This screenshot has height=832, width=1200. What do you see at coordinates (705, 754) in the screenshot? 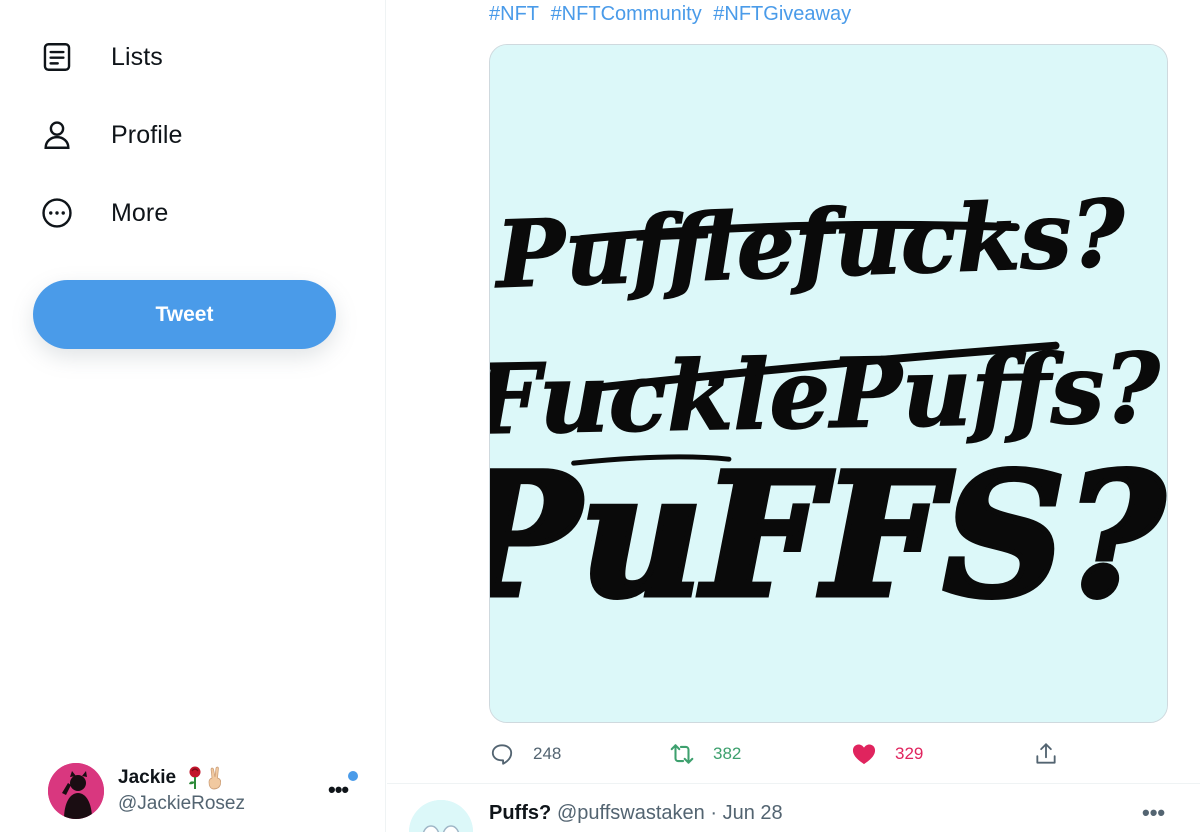
I see `retweet-button: 382` at bounding box center [705, 754].